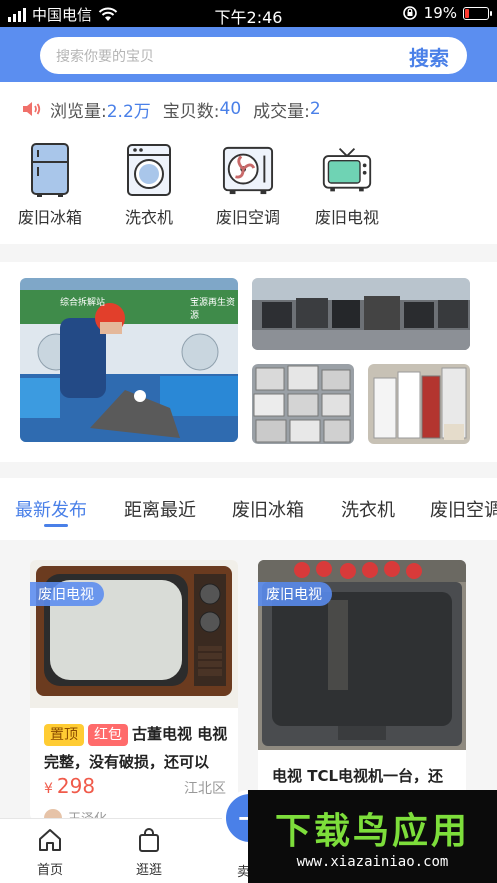 The width and height of the screenshot is (497, 883). Describe the element at coordinates (372, 862) in the screenshot. I see `watermark-url: www.xiazainiao.com` at that location.